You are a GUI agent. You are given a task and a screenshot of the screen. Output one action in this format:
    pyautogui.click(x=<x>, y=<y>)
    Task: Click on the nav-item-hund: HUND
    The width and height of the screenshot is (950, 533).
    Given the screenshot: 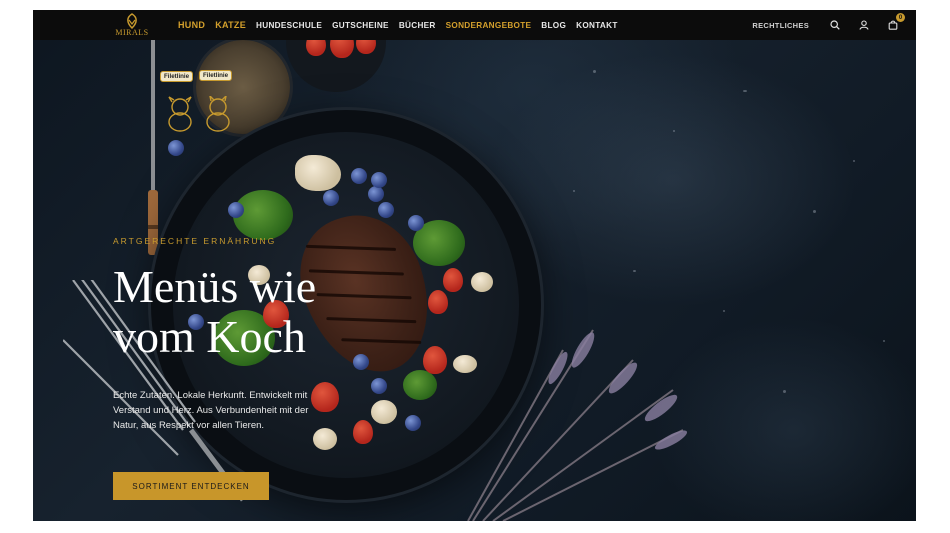 What is the action you would take?
    pyautogui.click(x=191, y=25)
    